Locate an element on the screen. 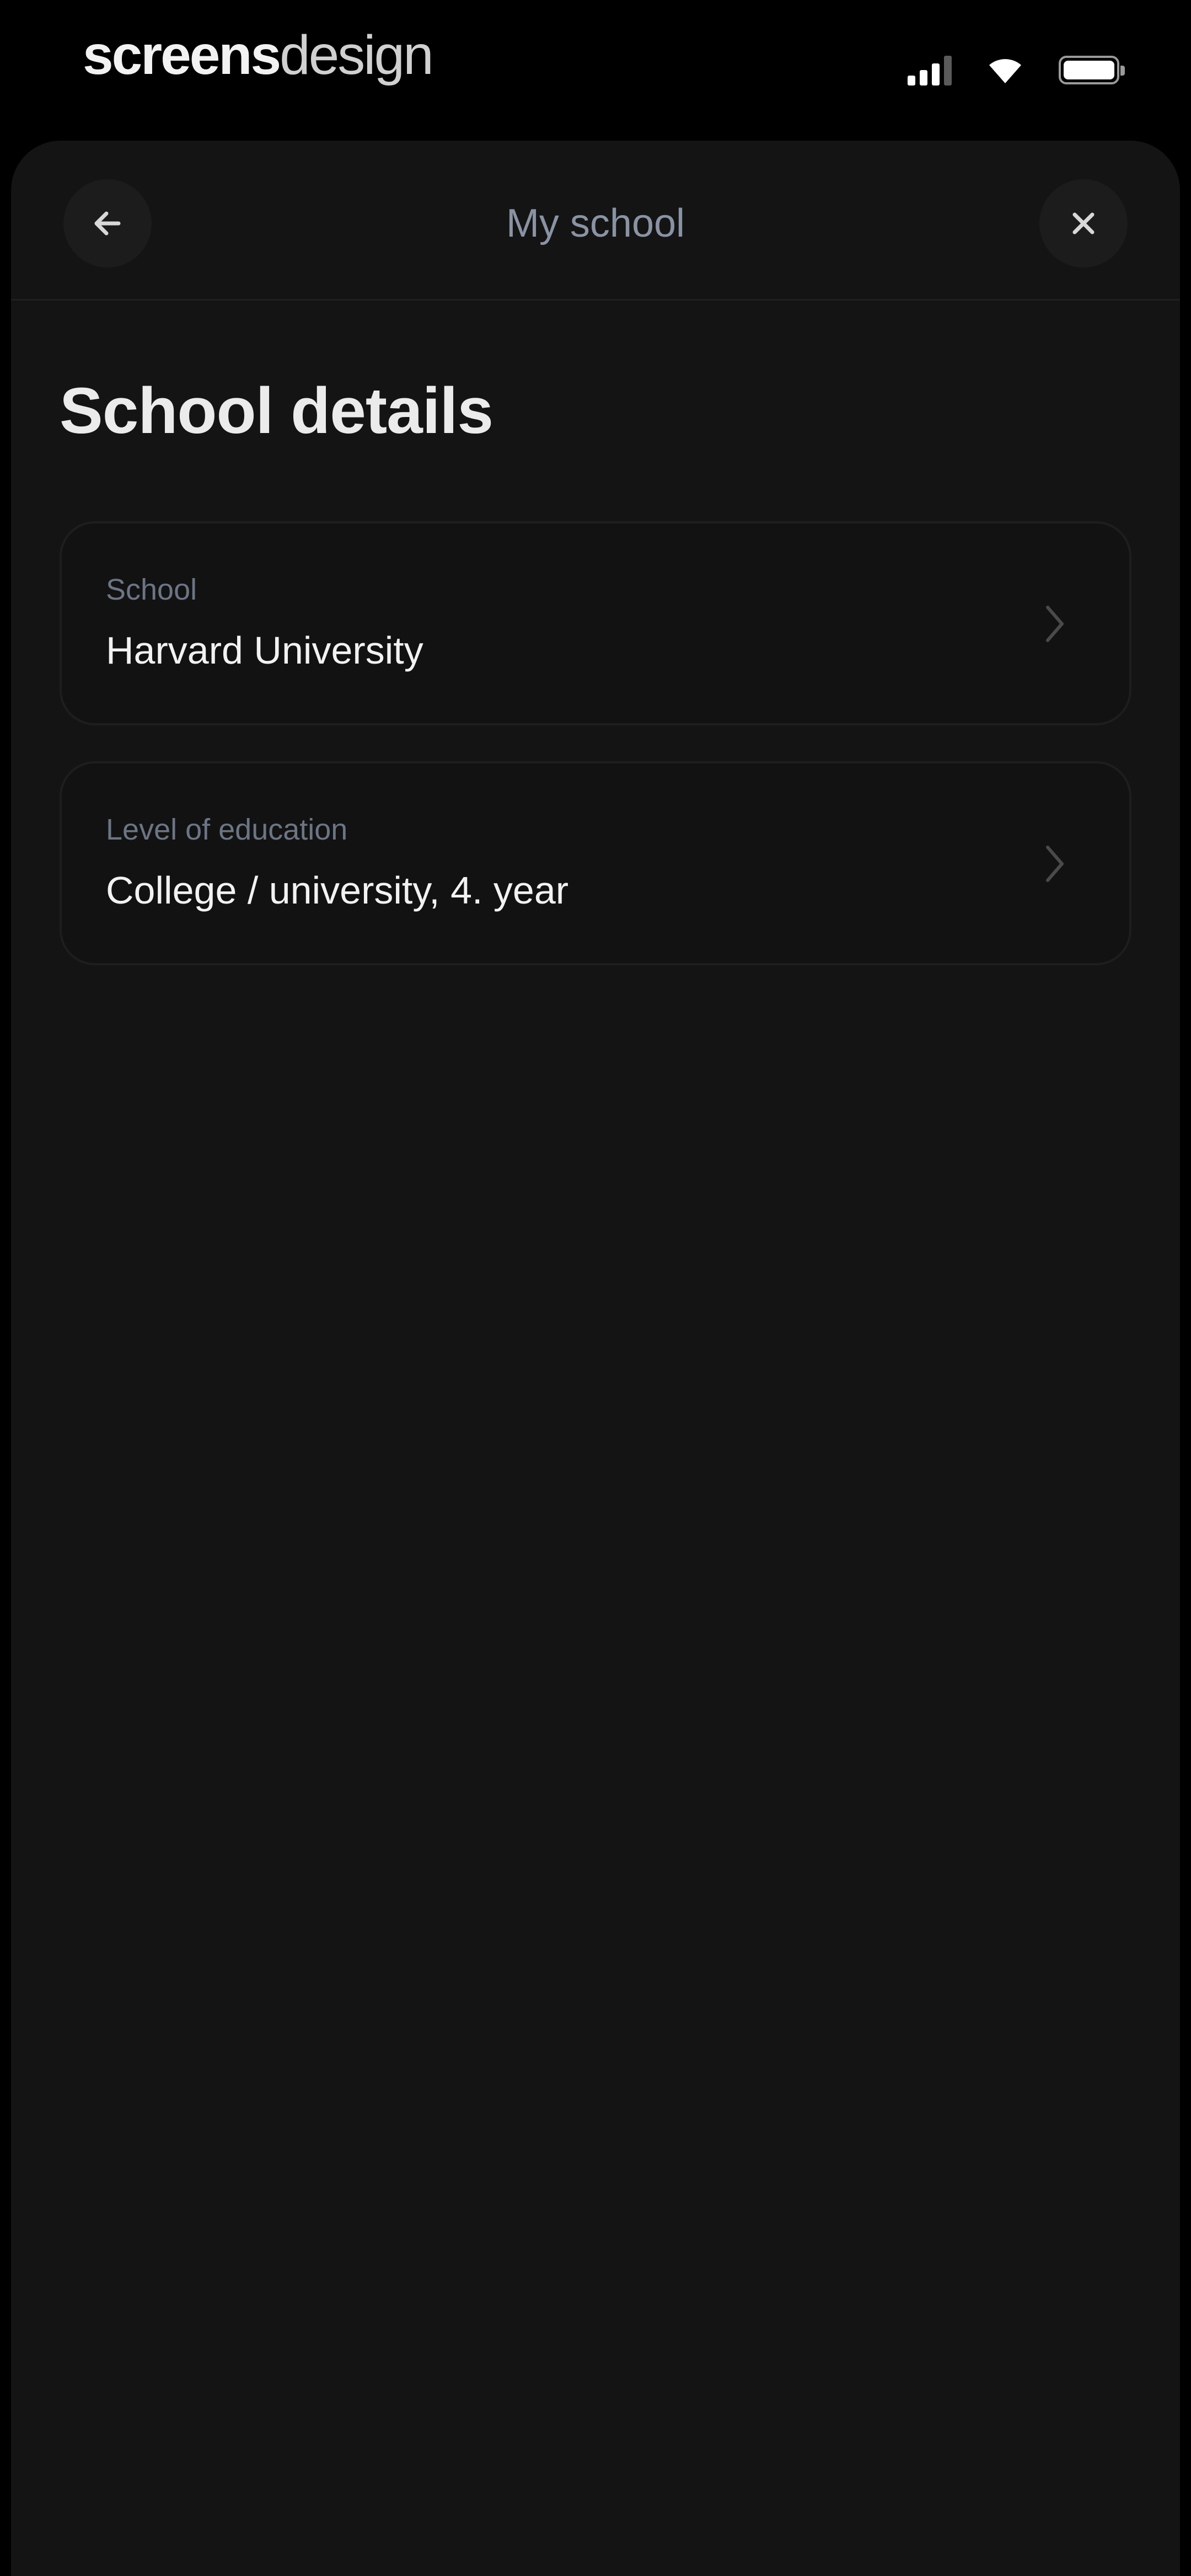 The image size is (1191, 2576). sheet-title: My school is located at coordinates (595, 223).